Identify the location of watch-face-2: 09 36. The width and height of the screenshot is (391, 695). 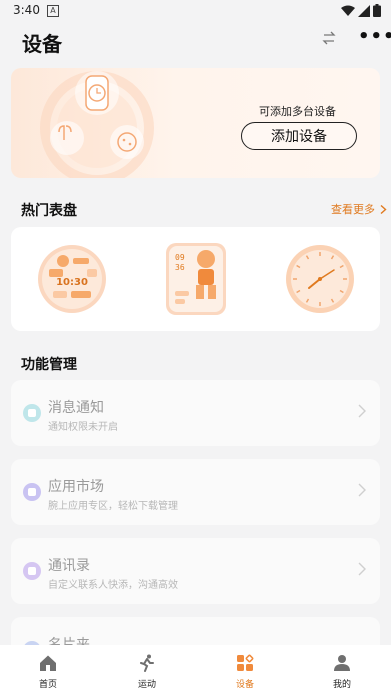
(196, 279).